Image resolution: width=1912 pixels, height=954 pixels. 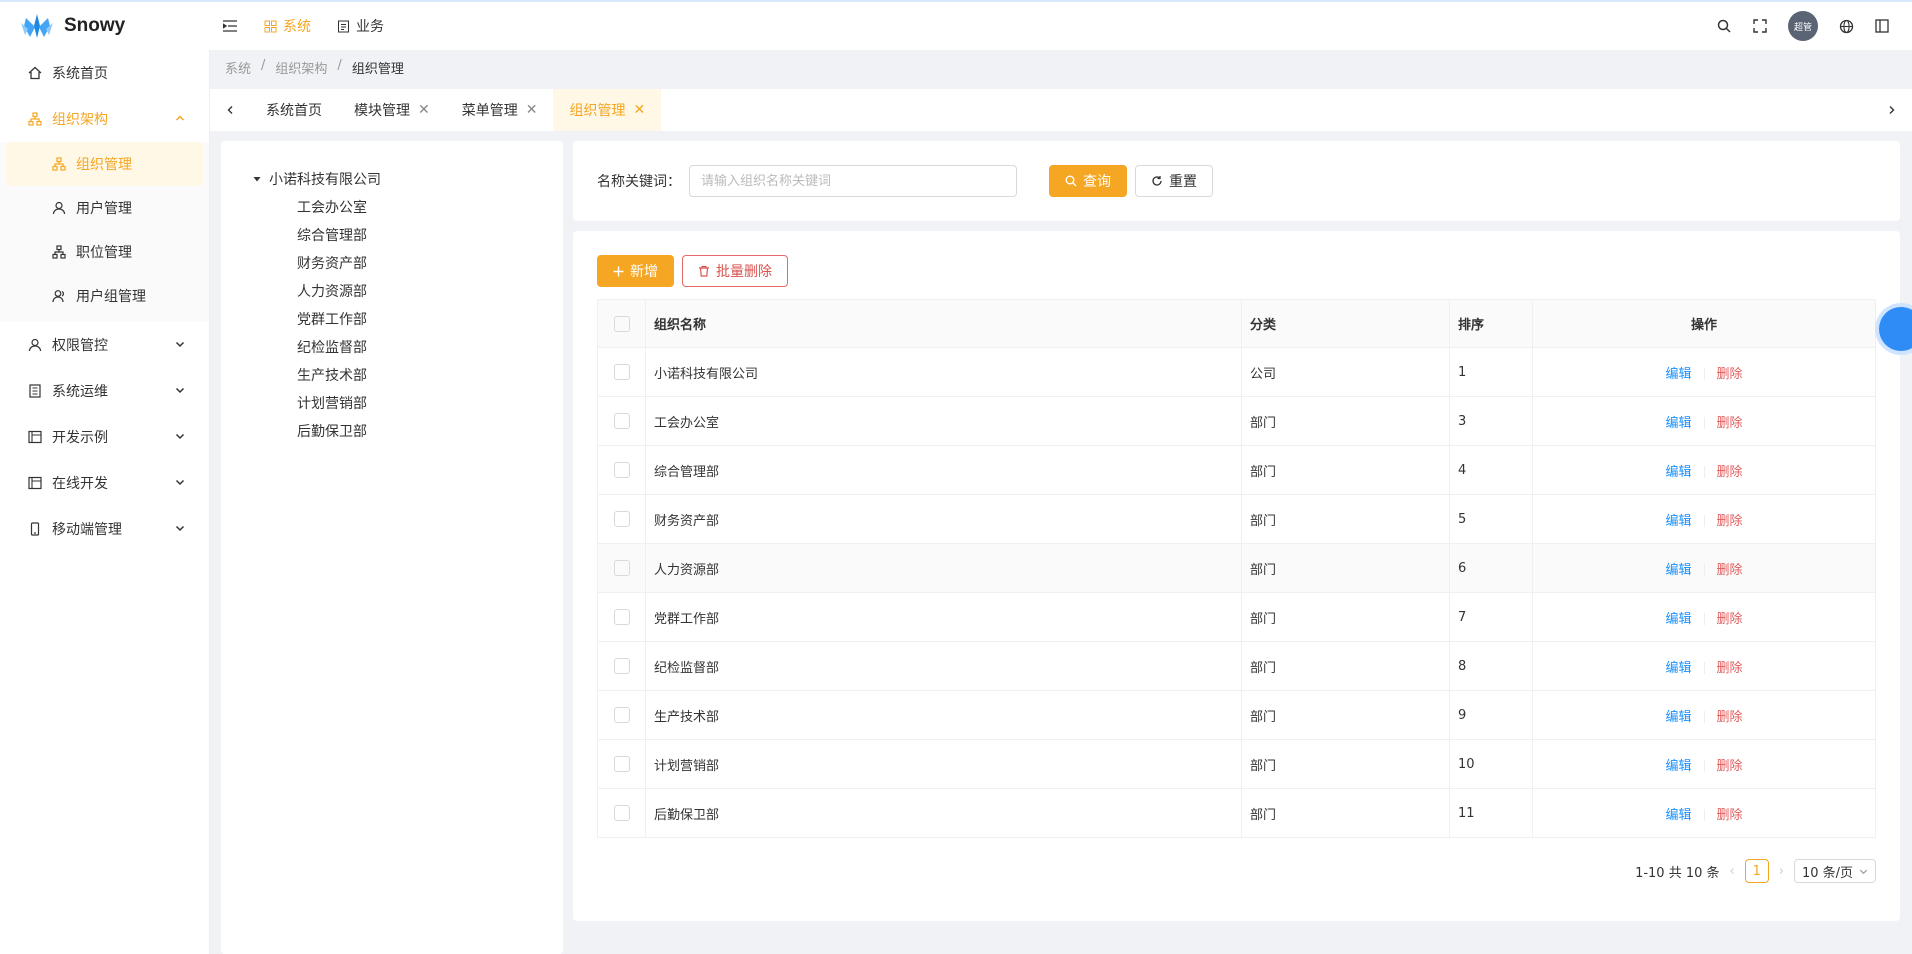 What do you see at coordinates (1236, 519) in the screenshot?
I see `table-row: 财务资产部 部门 5 编辑 删除` at bounding box center [1236, 519].